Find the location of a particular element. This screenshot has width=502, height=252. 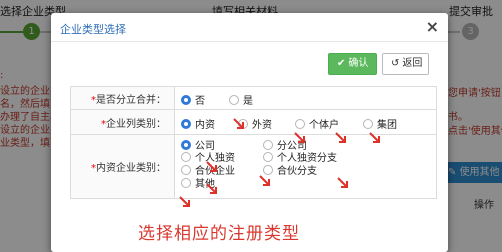

dialog-header: 企业类型选择 × is located at coordinates (249, 27).